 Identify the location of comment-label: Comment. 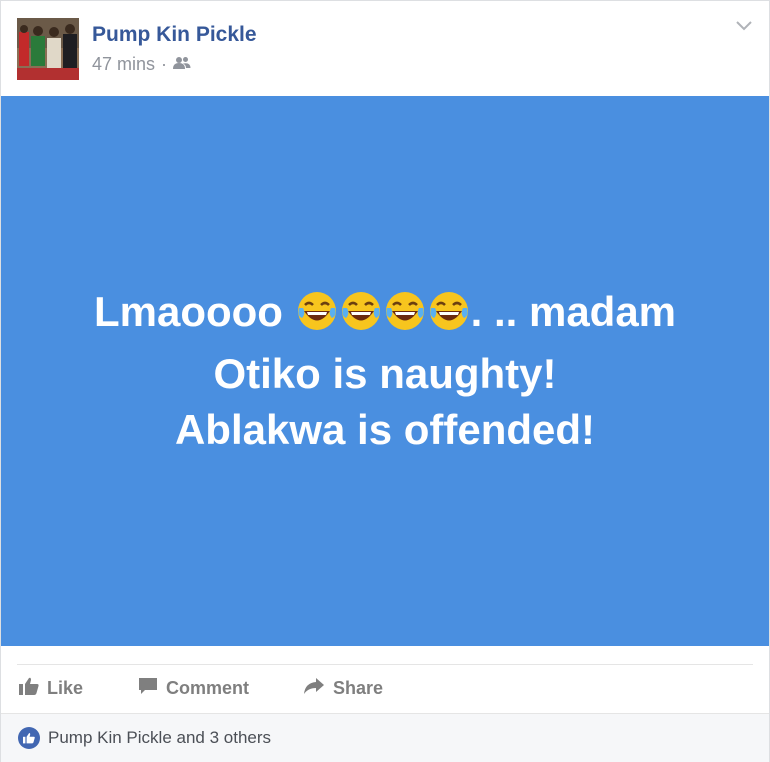
(208, 688).